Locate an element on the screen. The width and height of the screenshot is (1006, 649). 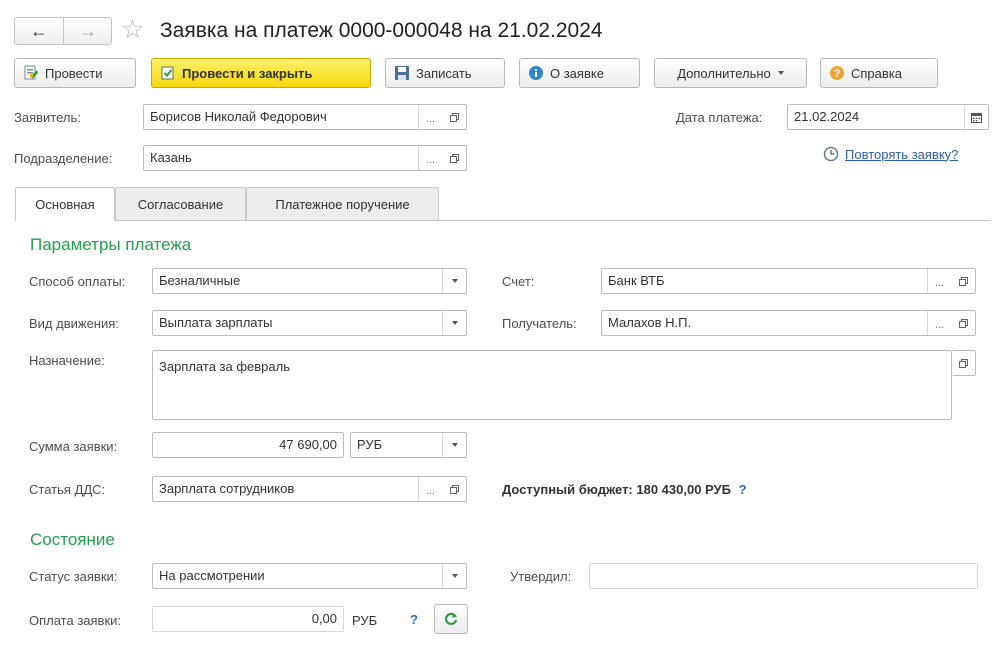
nav-buttons: ← → is located at coordinates (63, 31).